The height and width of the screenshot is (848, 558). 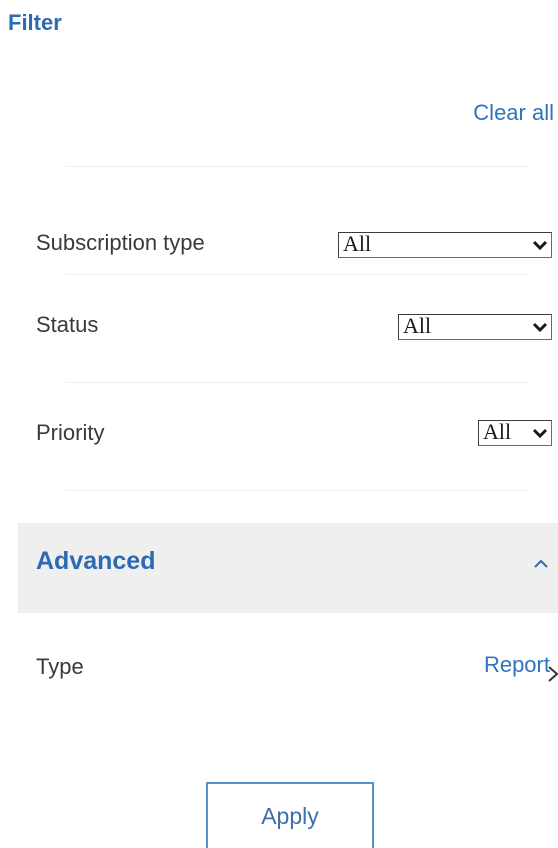 What do you see at coordinates (552, 674) in the screenshot?
I see `chevron-right-icon` at bounding box center [552, 674].